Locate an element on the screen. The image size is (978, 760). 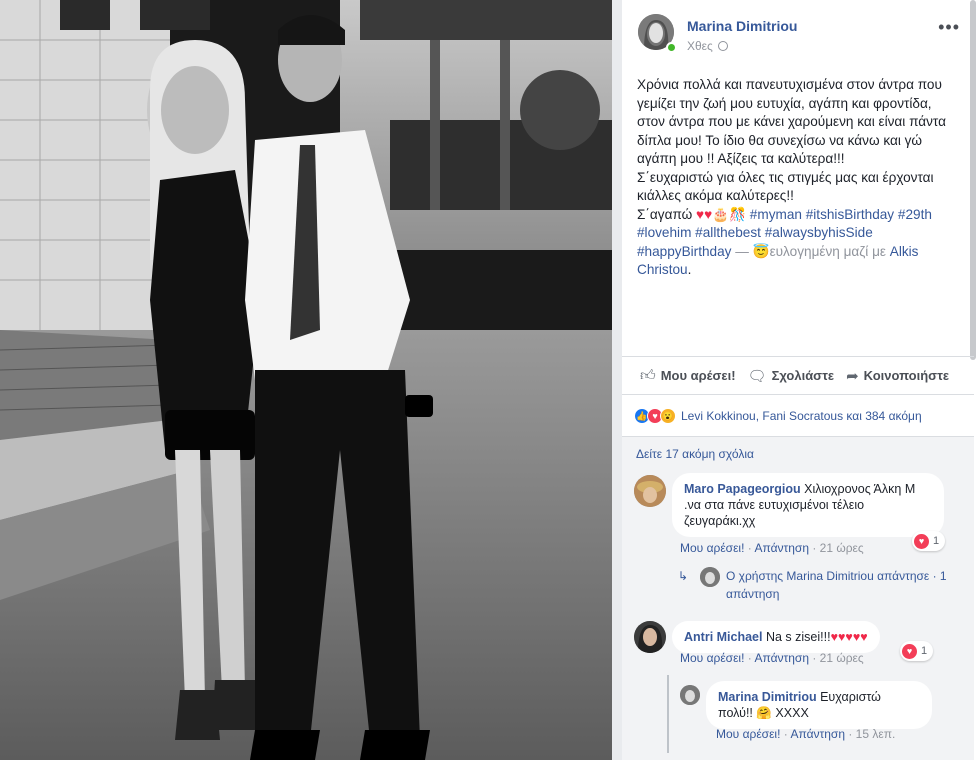
post-actions: 👍︎ Μου αρέσει! 🗨︎ Σχολιάστε ➦ Κοινοποιήστε is located at coordinates (798, 375).